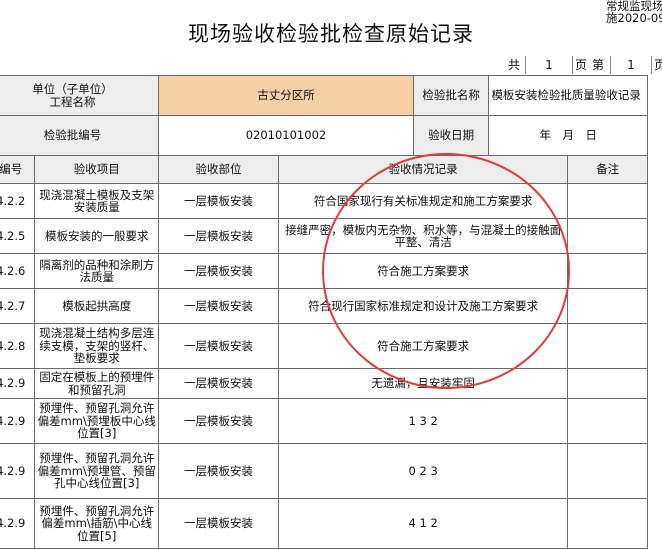 The image size is (662, 549). What do you see at coordinates (607, 169) in the screenshot?
I see `header-note: 备注` at bounding box center [607, 169].